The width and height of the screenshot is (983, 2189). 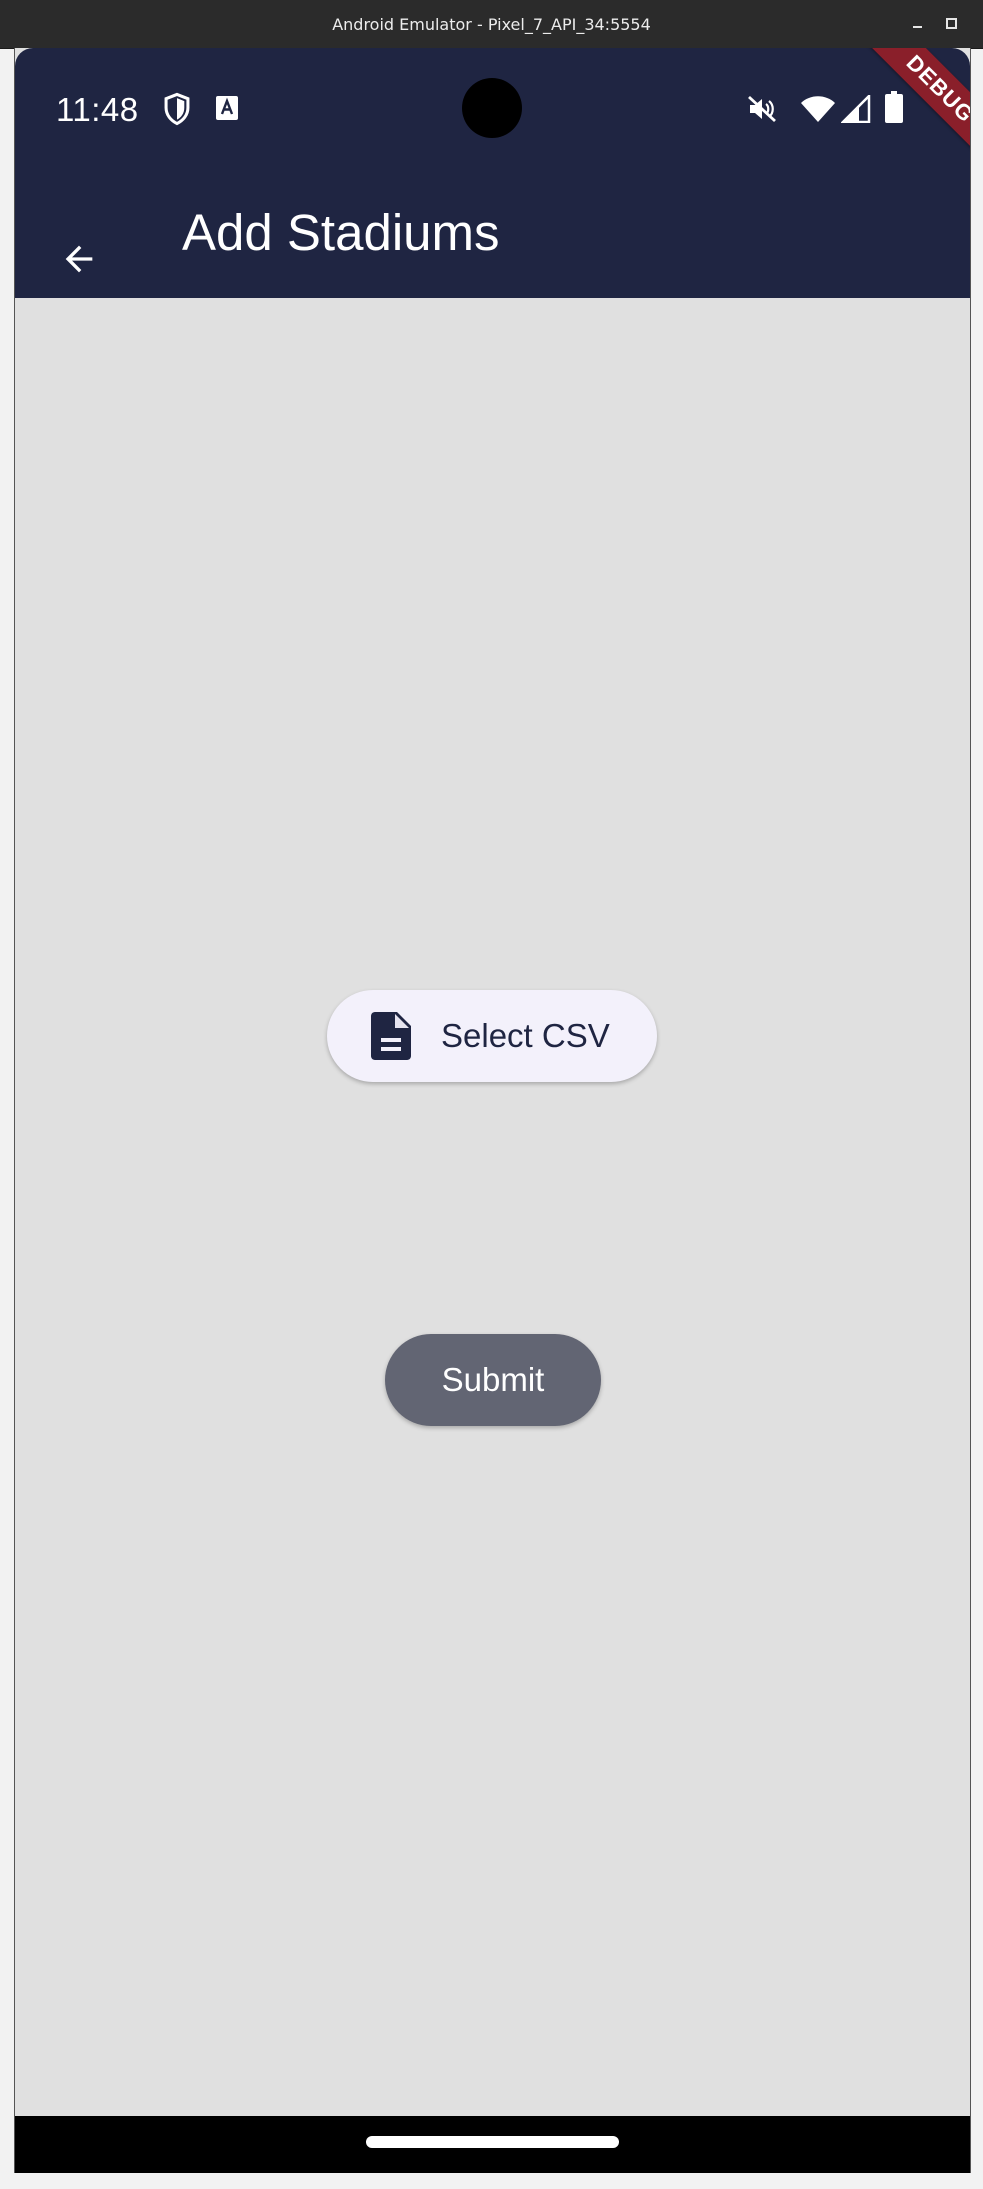 I want to click on battery-icon, so click(x=894, y=107).